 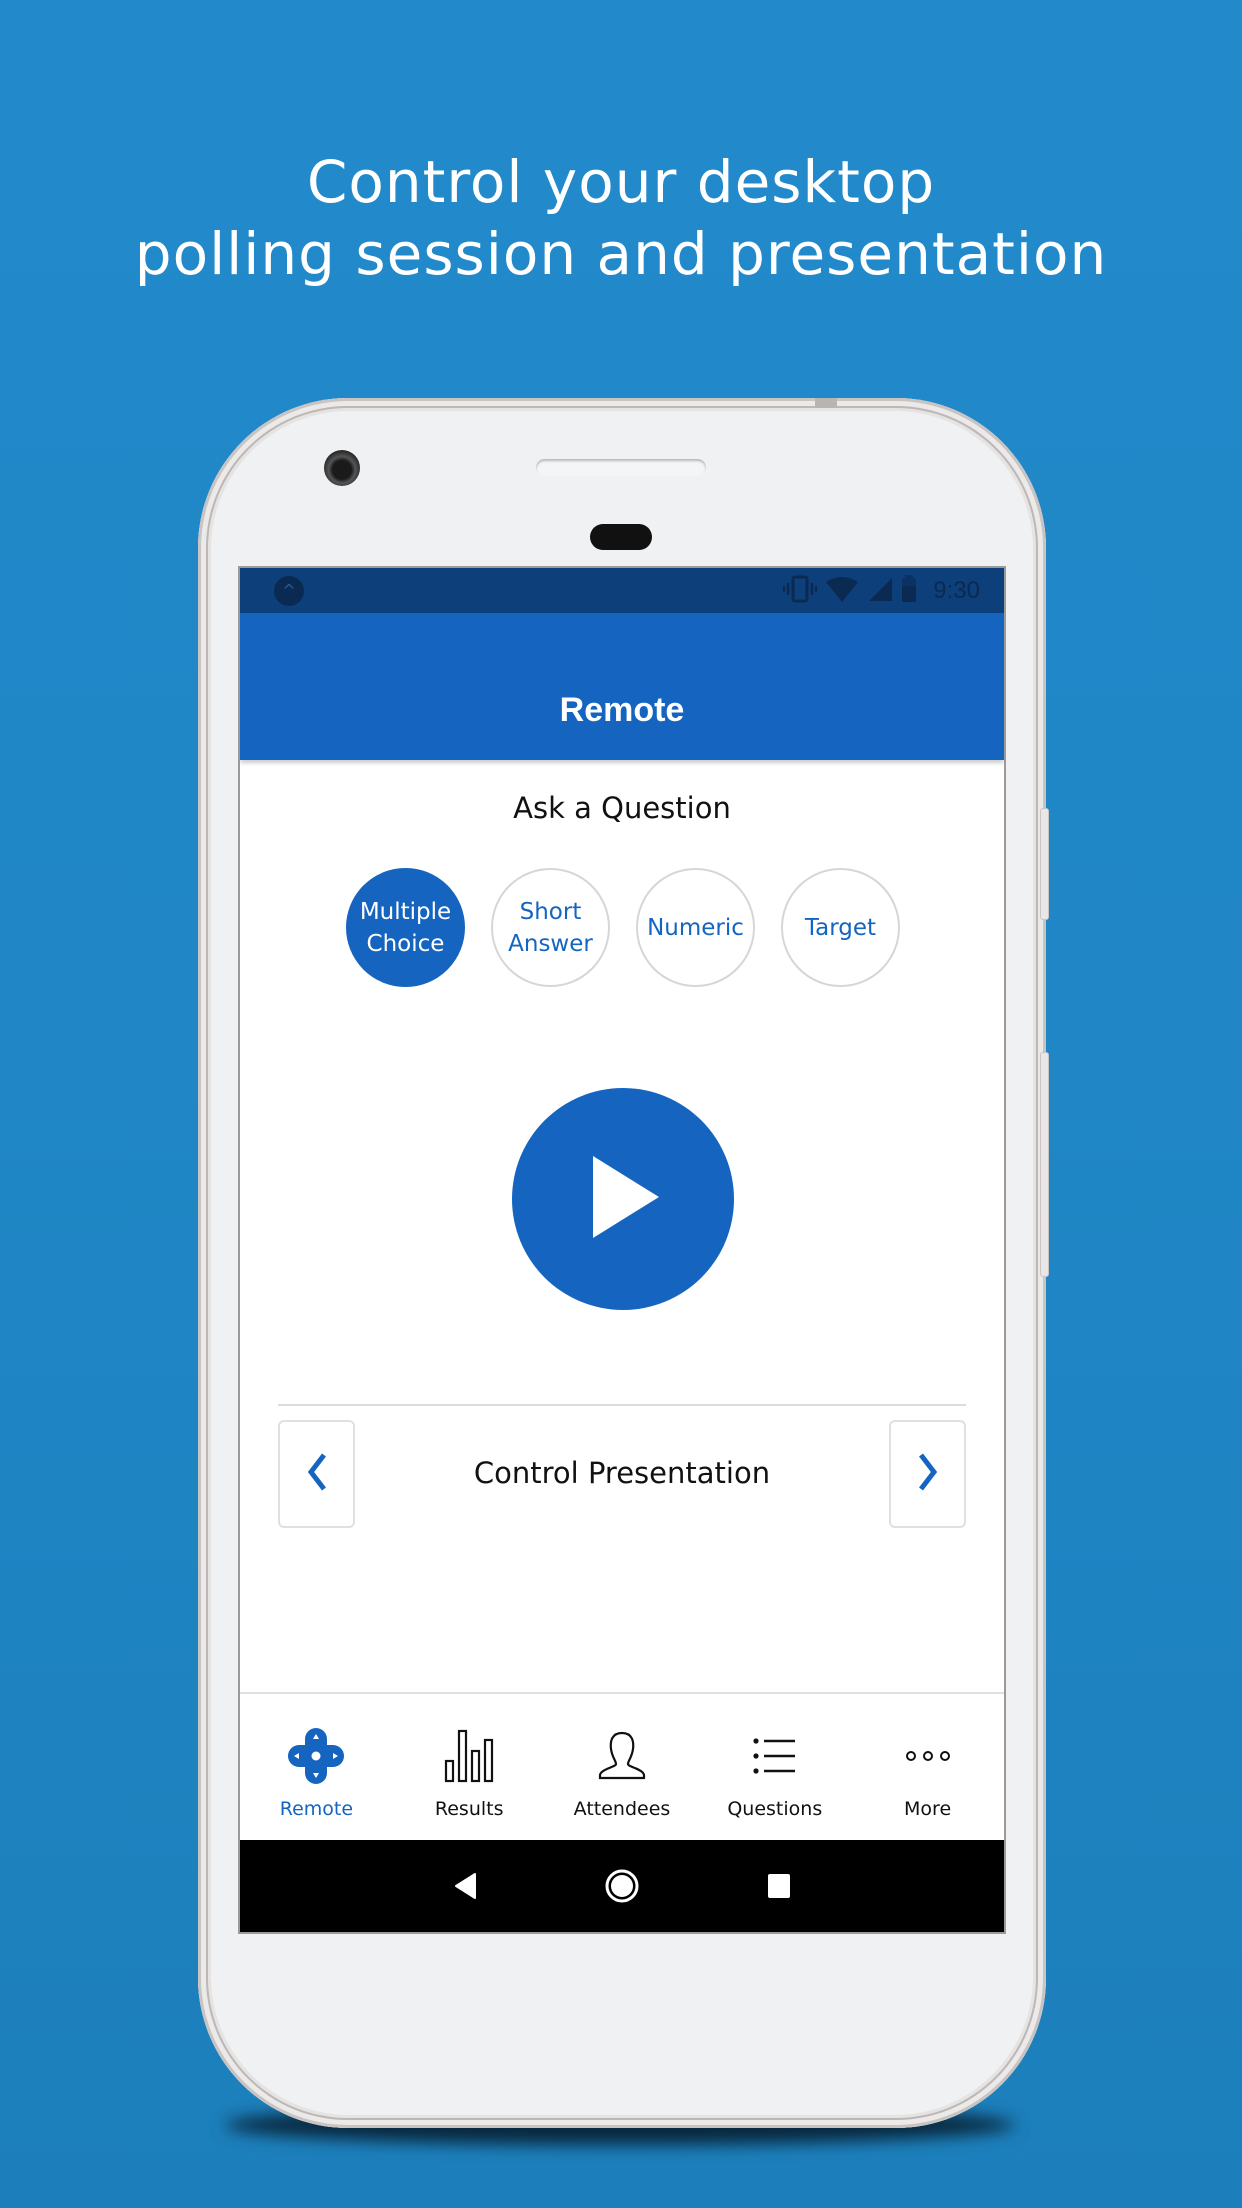 I want to click on proximity-sensor, so click(x=621, y=537).